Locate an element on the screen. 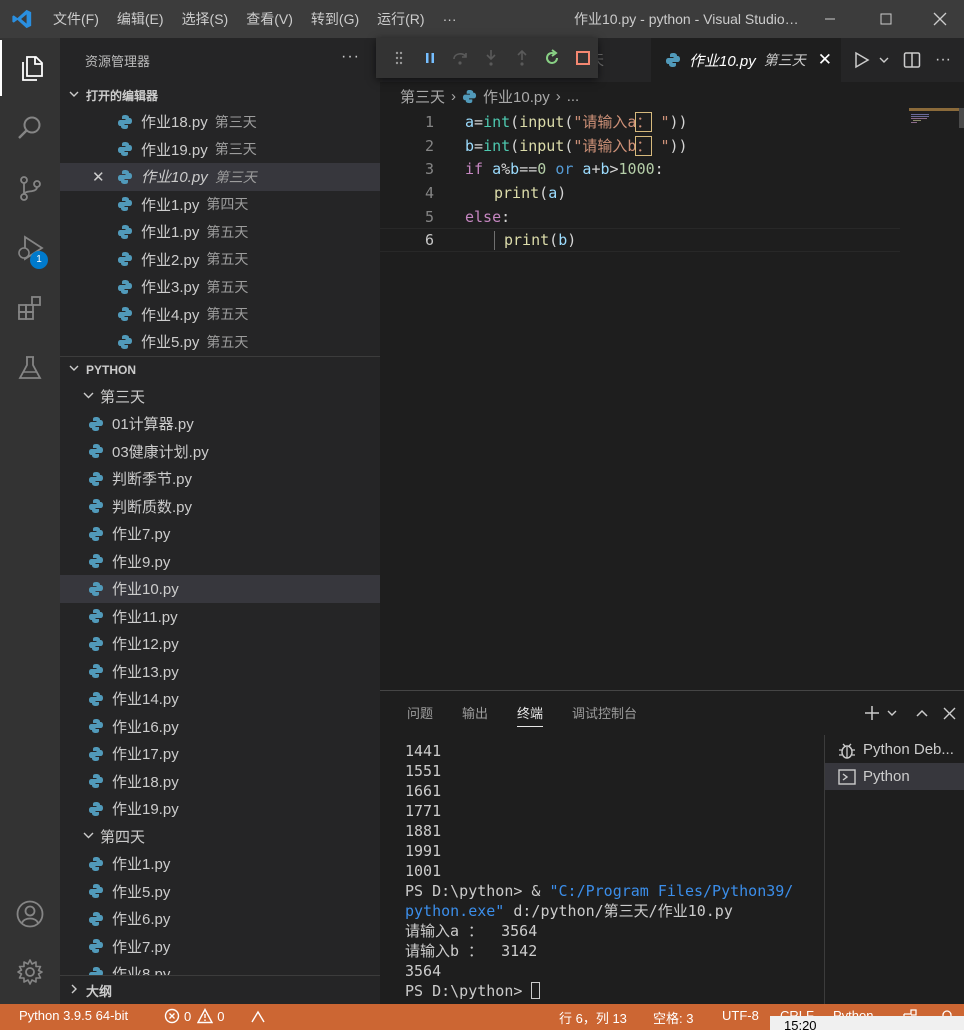  maximize-panel-button is located at coordinates (922, 713).